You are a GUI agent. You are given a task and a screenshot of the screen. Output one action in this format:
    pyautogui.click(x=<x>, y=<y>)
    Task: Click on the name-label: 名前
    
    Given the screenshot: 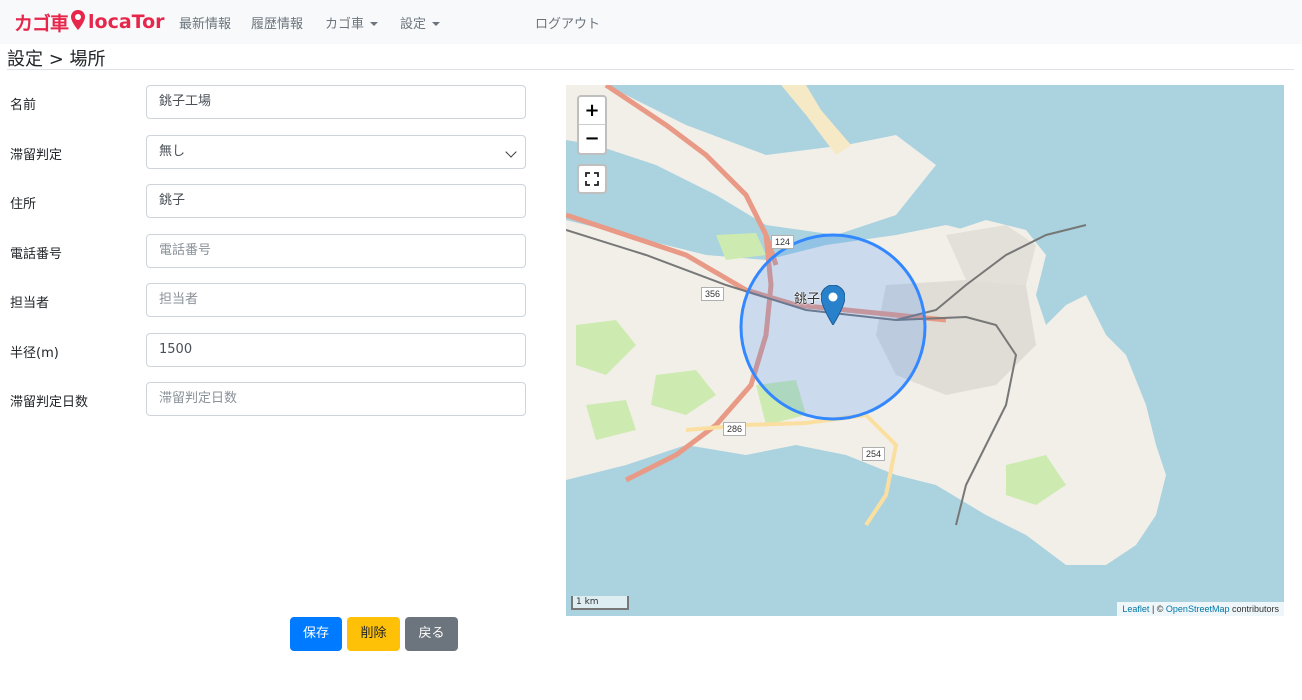 What is the action you would take?
    pyautogui.click(x=23, y=105)
    